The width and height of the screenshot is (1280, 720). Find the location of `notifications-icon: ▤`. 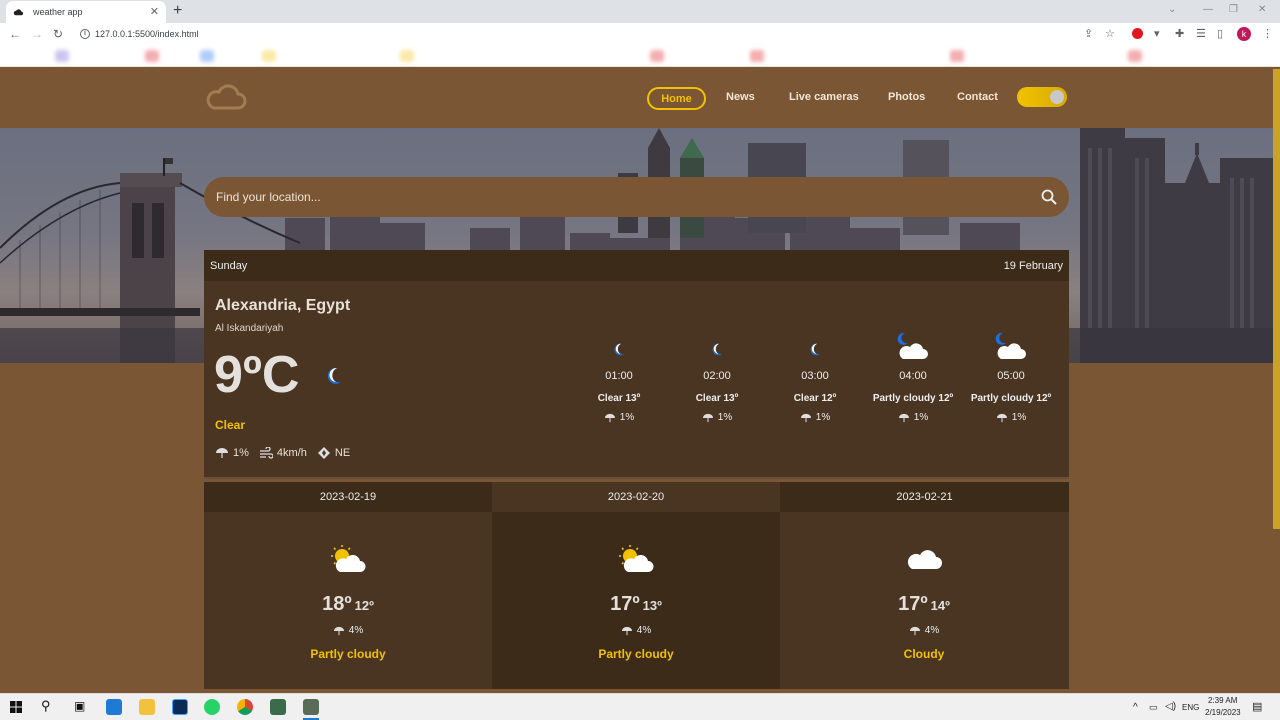

notifications-icon: ▤ is located at coordinates (1257, 706).